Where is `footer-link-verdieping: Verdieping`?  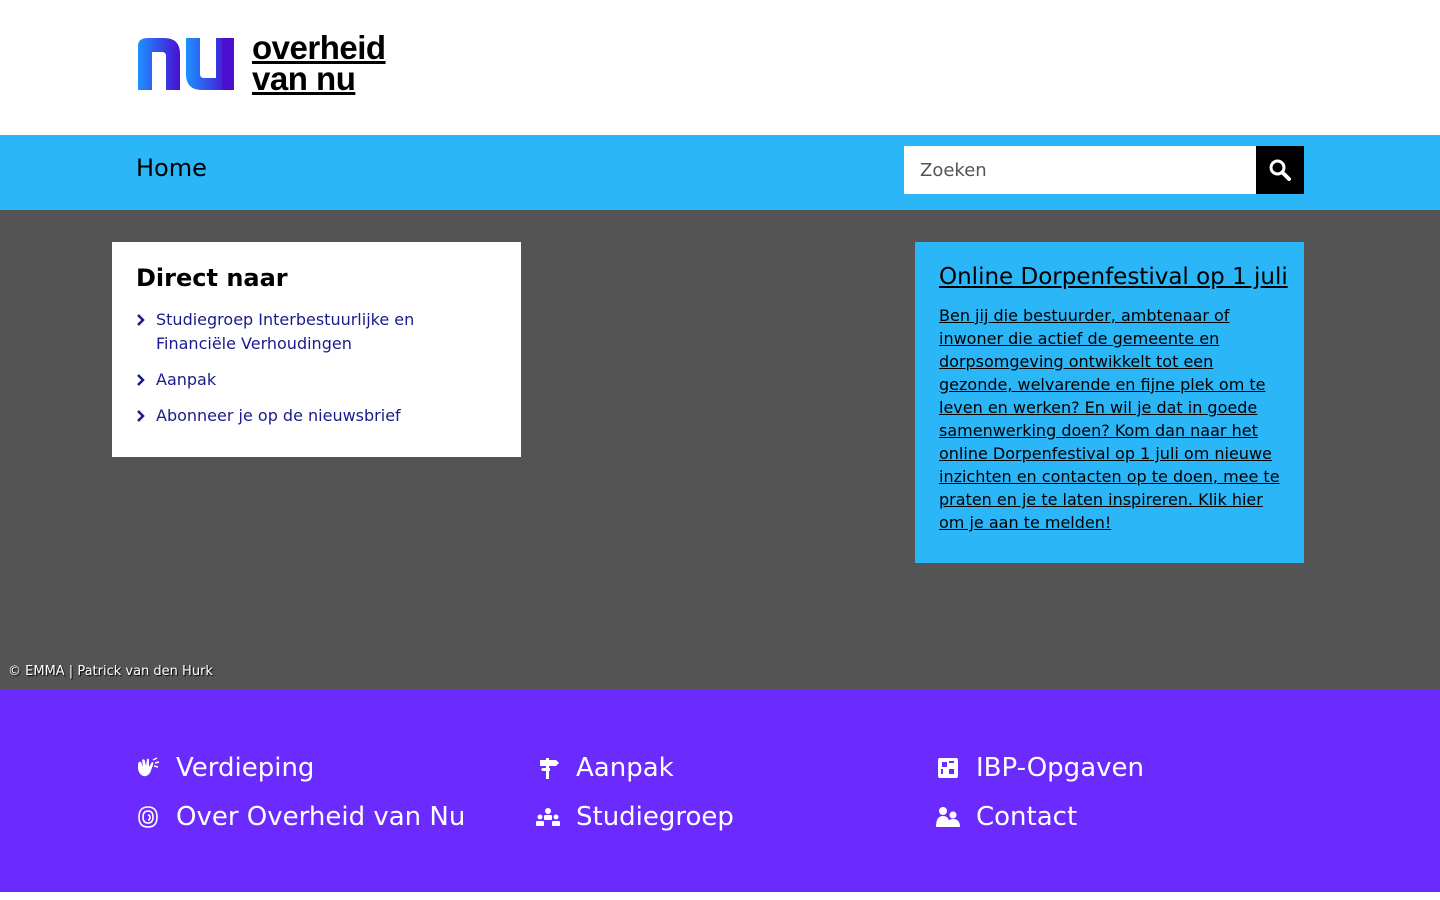
footer-link-verdieping: Verdieping is located at coordinates (225, 768).